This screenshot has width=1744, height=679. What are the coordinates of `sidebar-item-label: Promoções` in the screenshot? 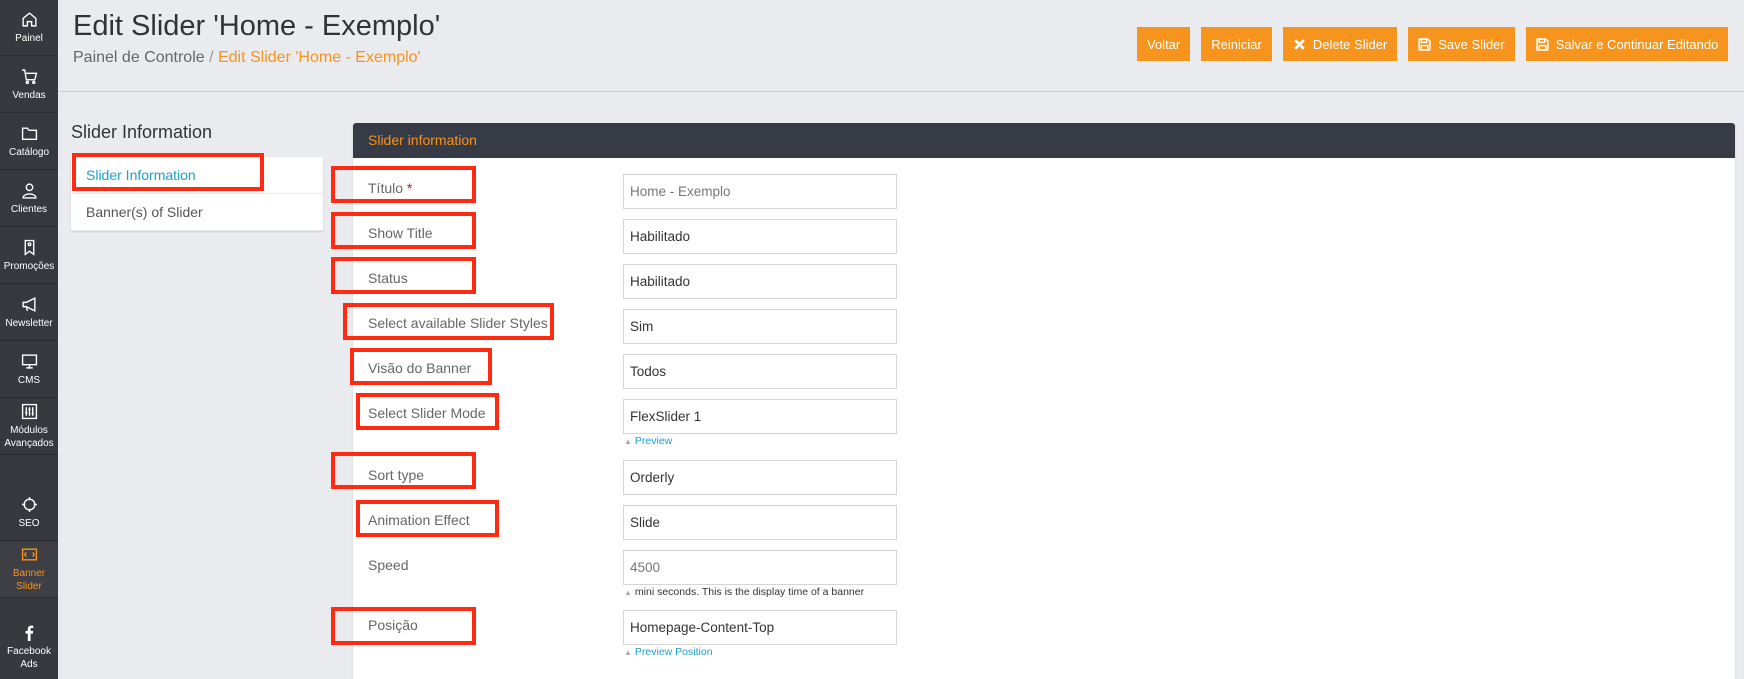 It's located at (29, 266).